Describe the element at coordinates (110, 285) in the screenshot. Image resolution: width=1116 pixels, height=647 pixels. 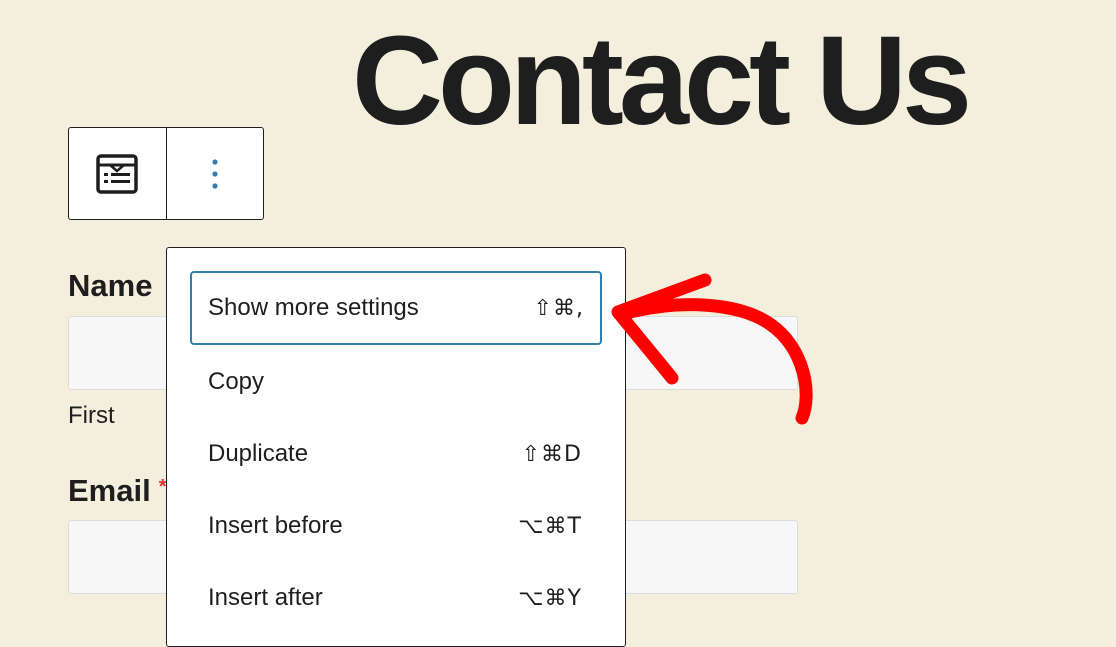
I see `name-label: Name` at that location.